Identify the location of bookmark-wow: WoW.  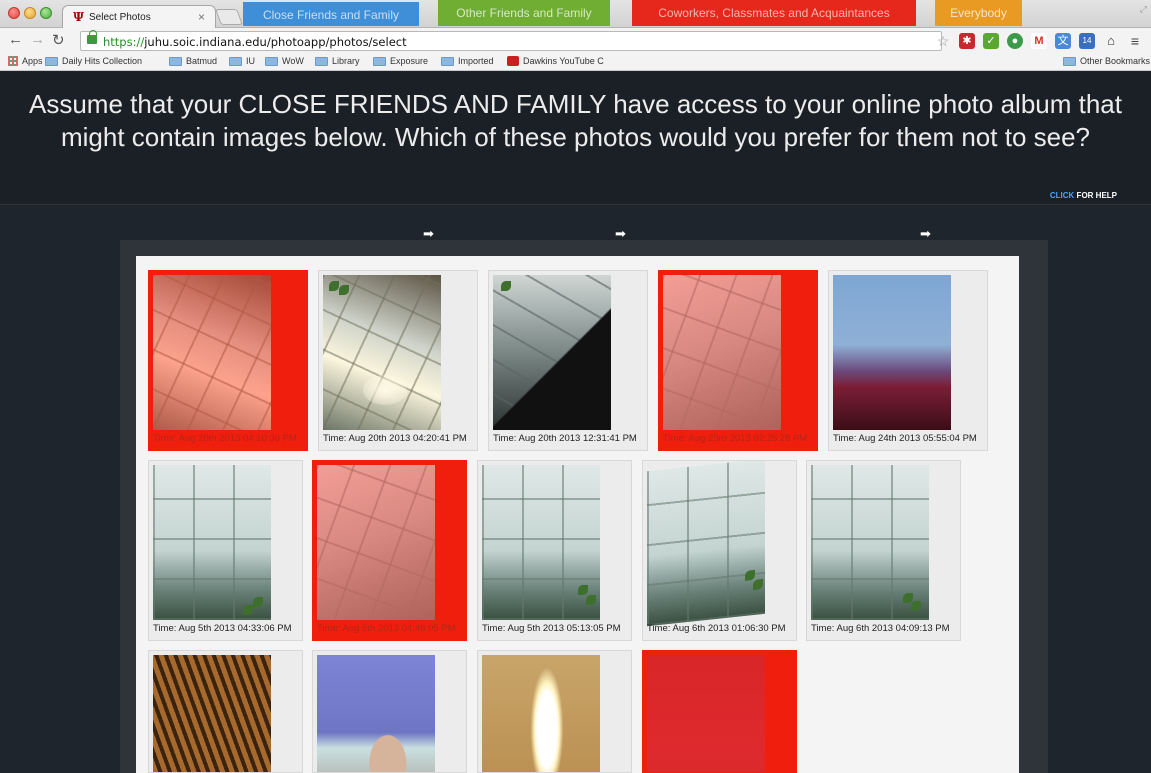
(284, 61).